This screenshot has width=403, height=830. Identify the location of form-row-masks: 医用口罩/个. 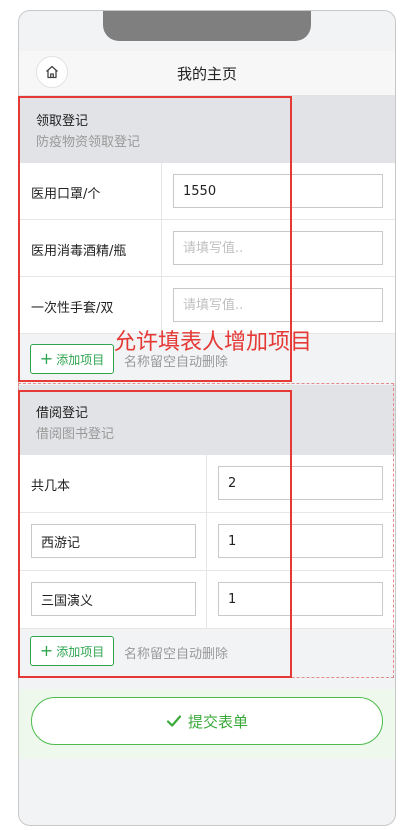
(207, 191).